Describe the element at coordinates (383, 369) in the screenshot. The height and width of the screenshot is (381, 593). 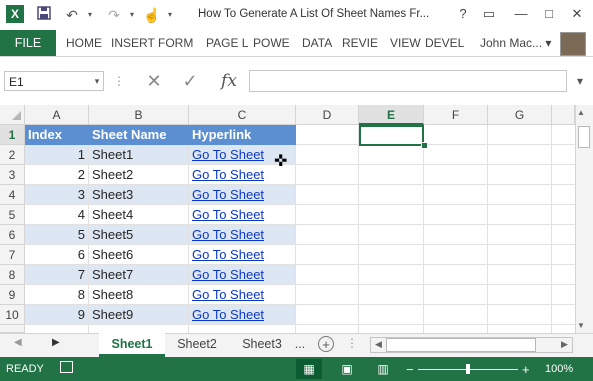
I see `page-break-view-button: ▥` at that location.